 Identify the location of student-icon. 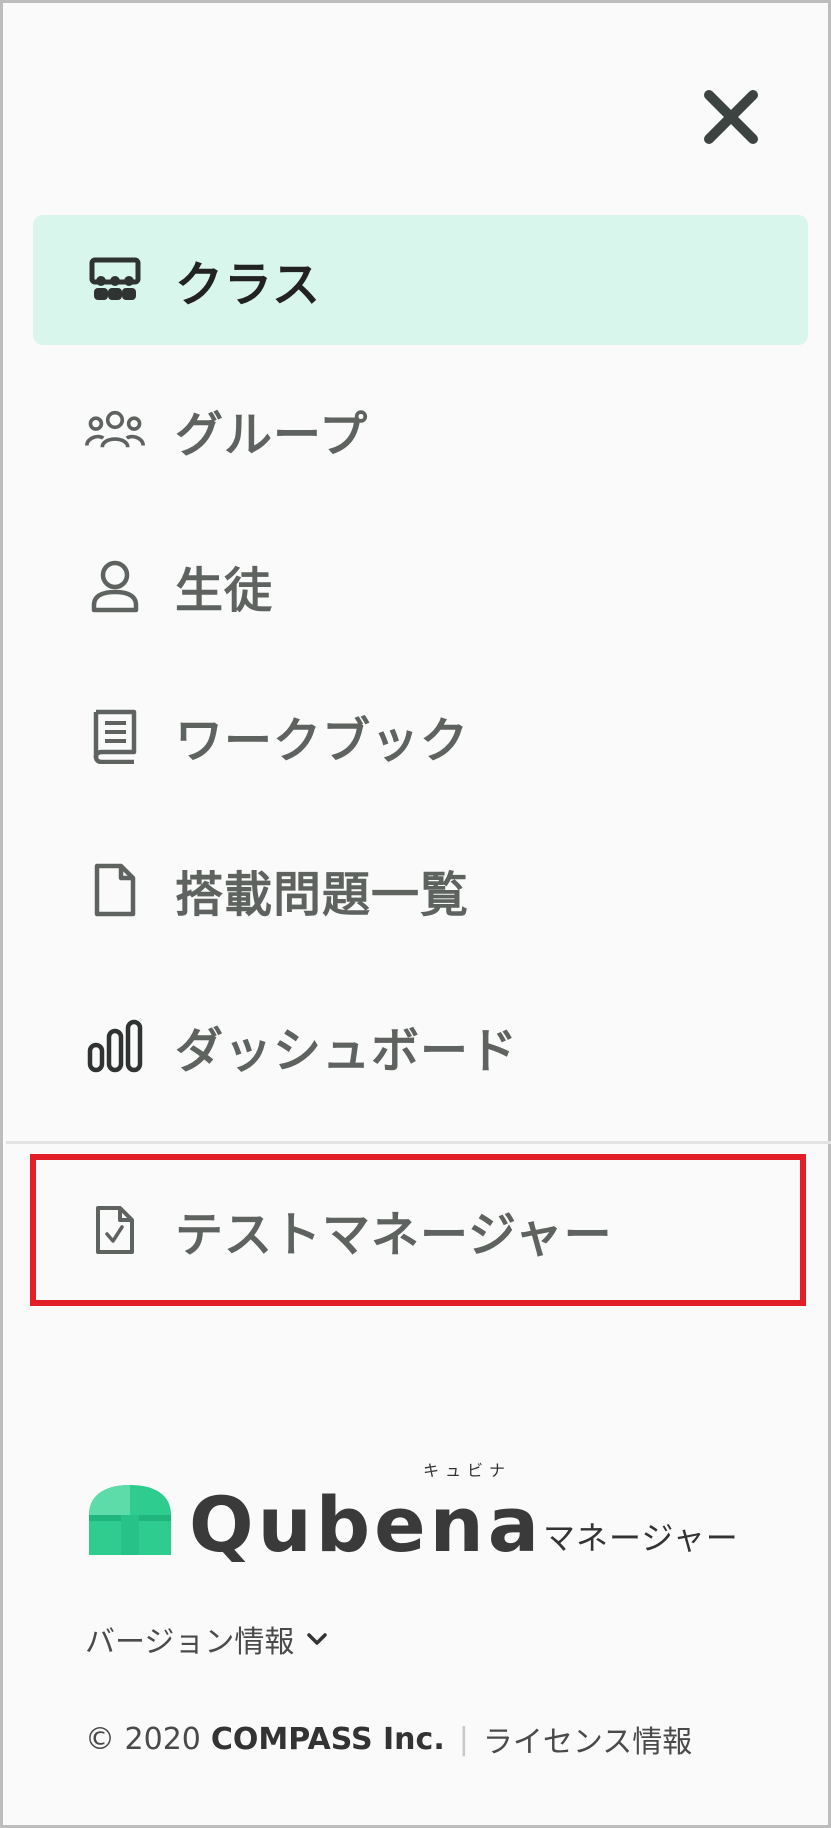
(115, 586).